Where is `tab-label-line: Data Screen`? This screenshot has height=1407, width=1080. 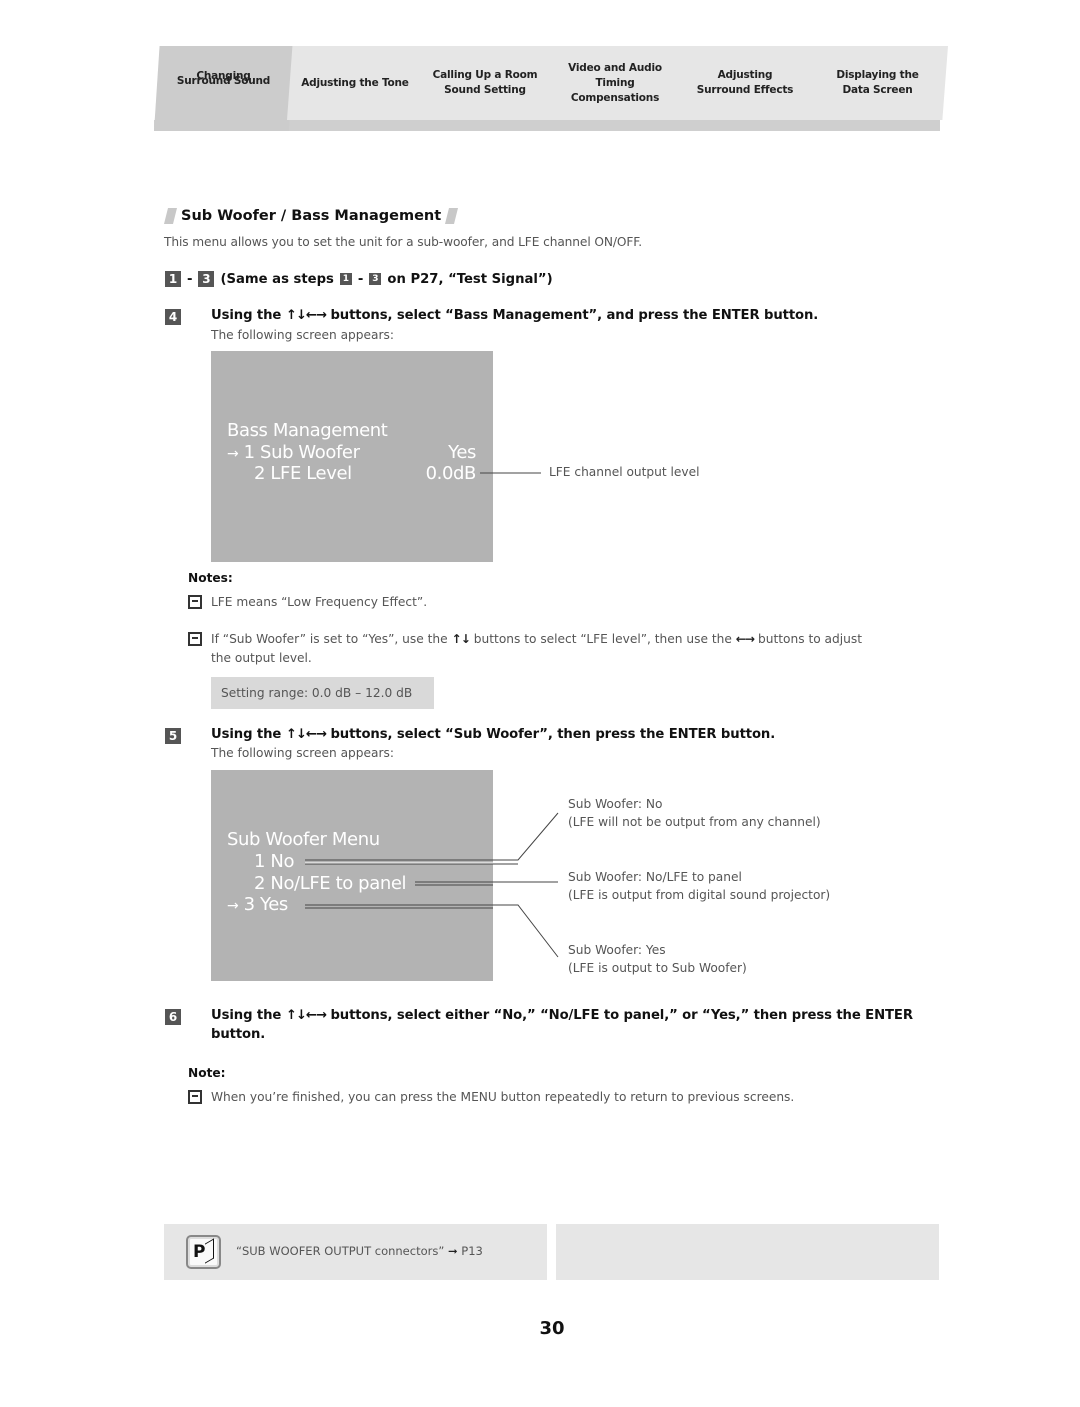
tab-label-line: Data Screen is located at coordinates (877, 90).